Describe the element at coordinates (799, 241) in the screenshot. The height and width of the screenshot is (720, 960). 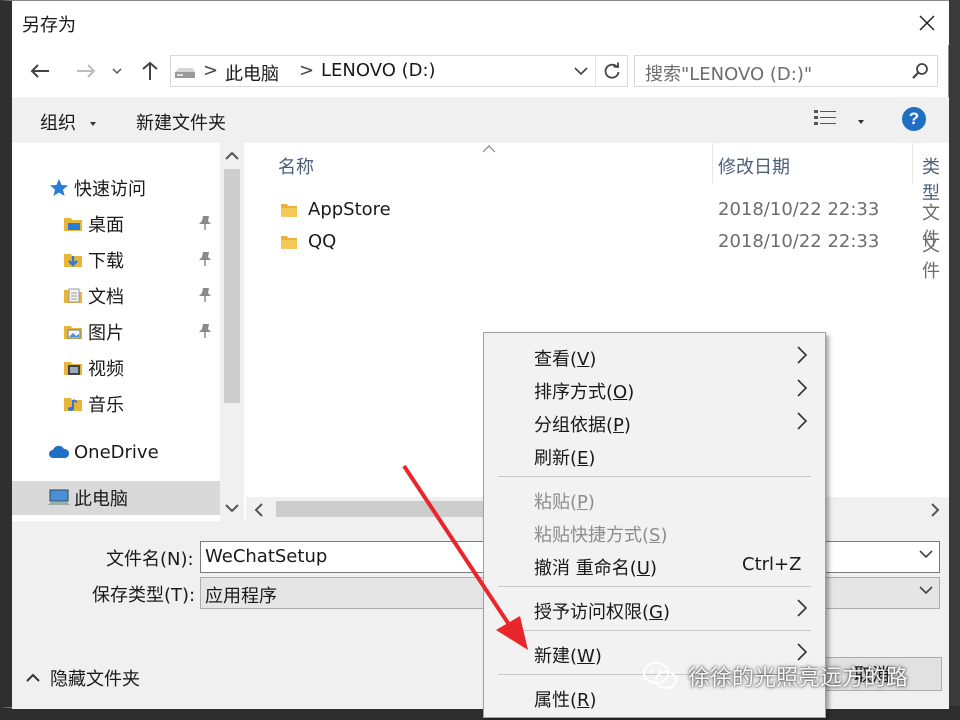
I see `file-modified: 2018/10/22 22:33` at that location.